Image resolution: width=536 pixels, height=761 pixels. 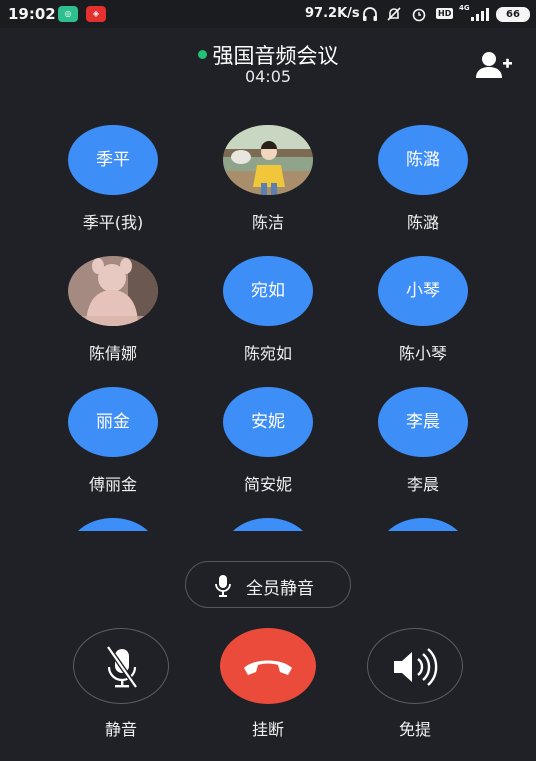 What do you see at coordinates (112, 353) in the screenshot?
I see `participant-name: 陈倩娜` at bounding box center [112, 353].